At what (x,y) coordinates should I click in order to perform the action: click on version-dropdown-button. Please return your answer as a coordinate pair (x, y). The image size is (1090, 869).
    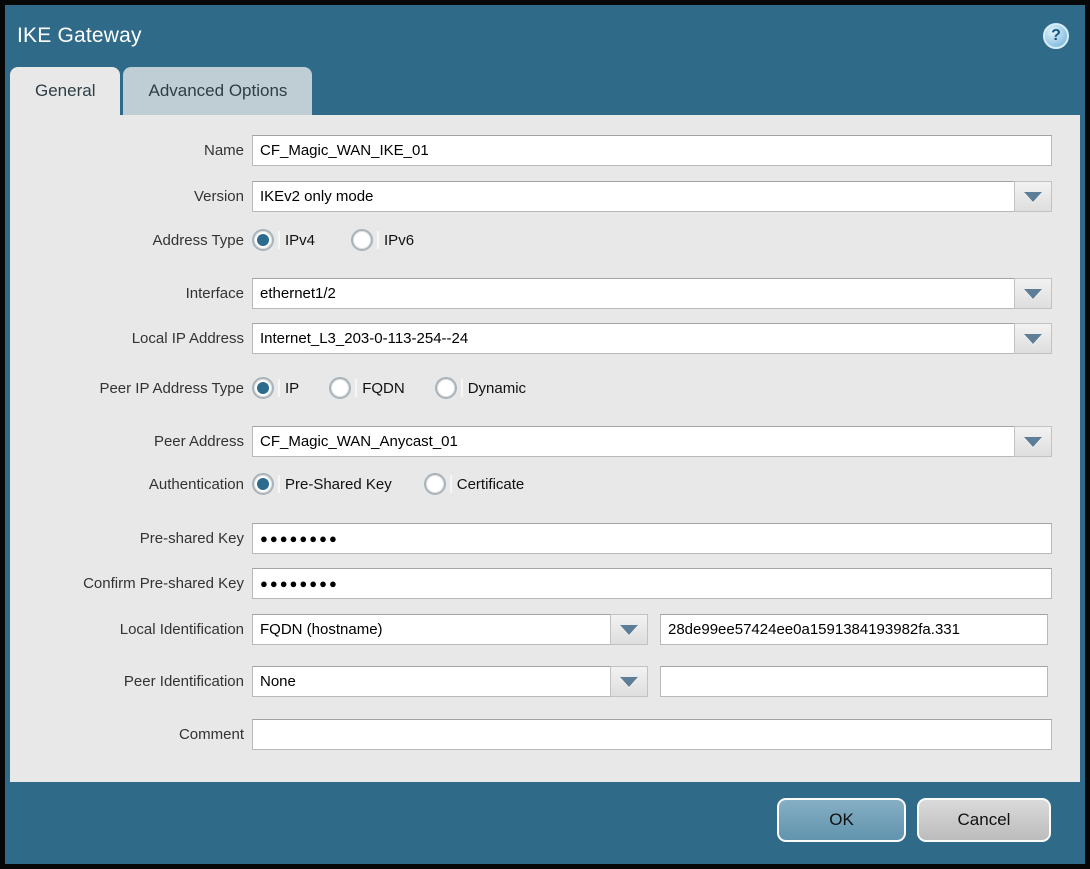
    Looking at the image, I should click on (1033, 196).